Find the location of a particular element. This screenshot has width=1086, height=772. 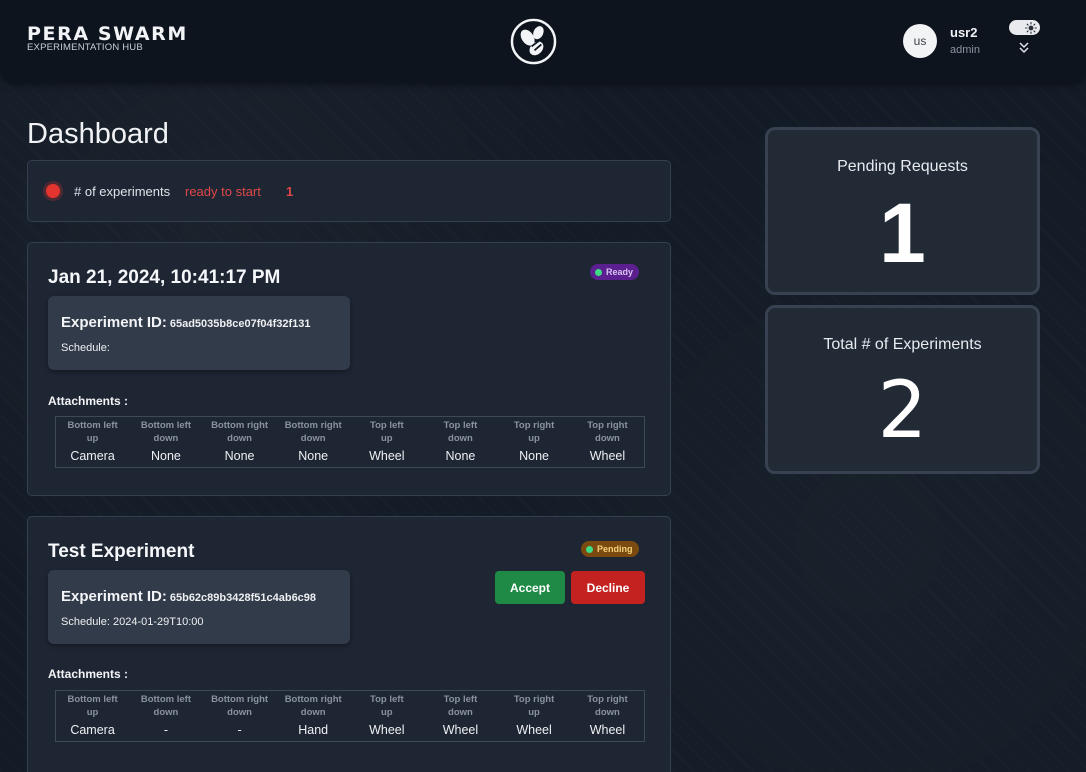

status-badge: Pending is located at coordinates (610, 549).